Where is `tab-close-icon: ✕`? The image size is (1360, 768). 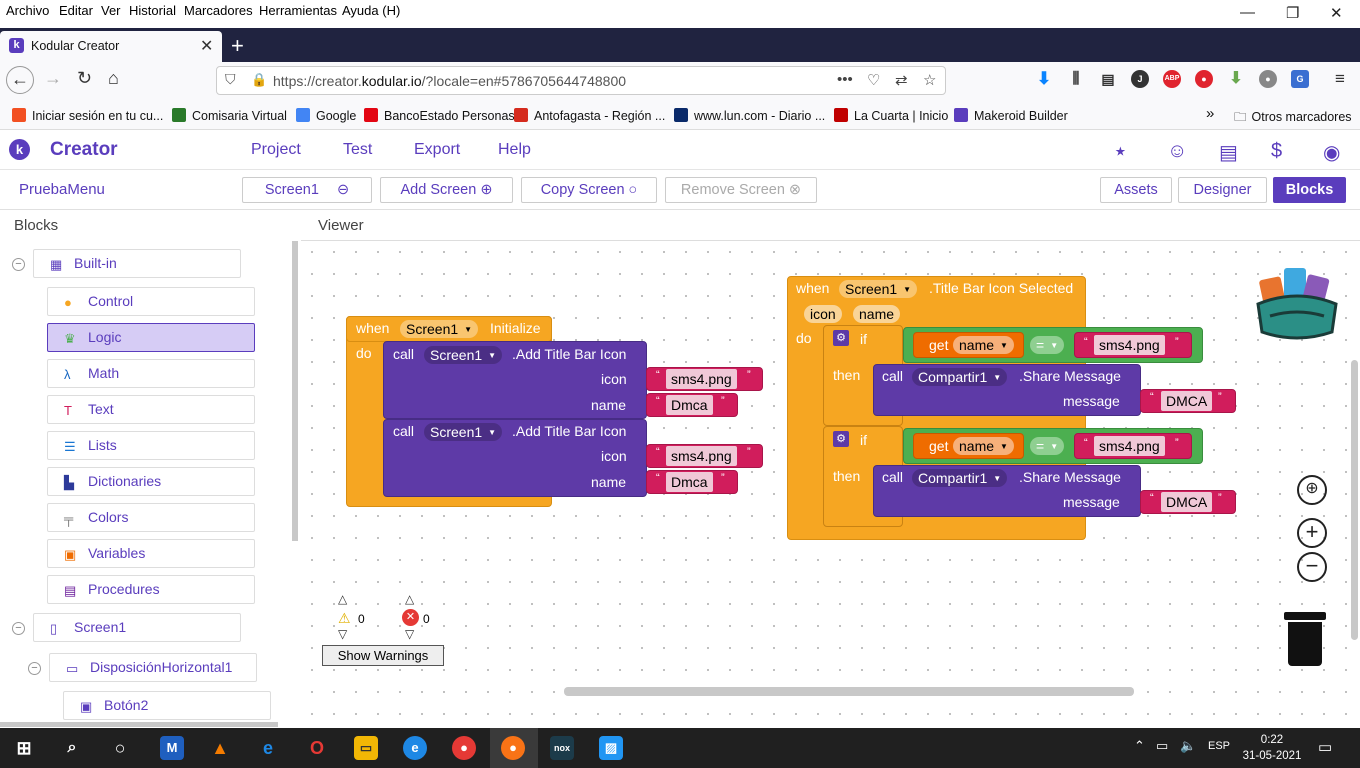 tab-close-icon: ✕ is located at coordinates (206, 46).